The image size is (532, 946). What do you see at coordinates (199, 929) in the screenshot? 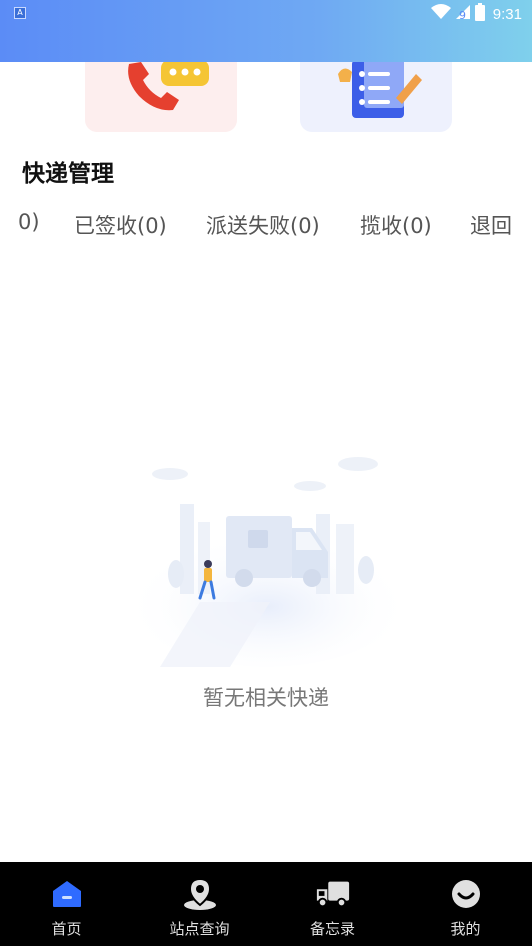
I see `nav-label-station-search: 站点查询` at bounding box center [199, 929].